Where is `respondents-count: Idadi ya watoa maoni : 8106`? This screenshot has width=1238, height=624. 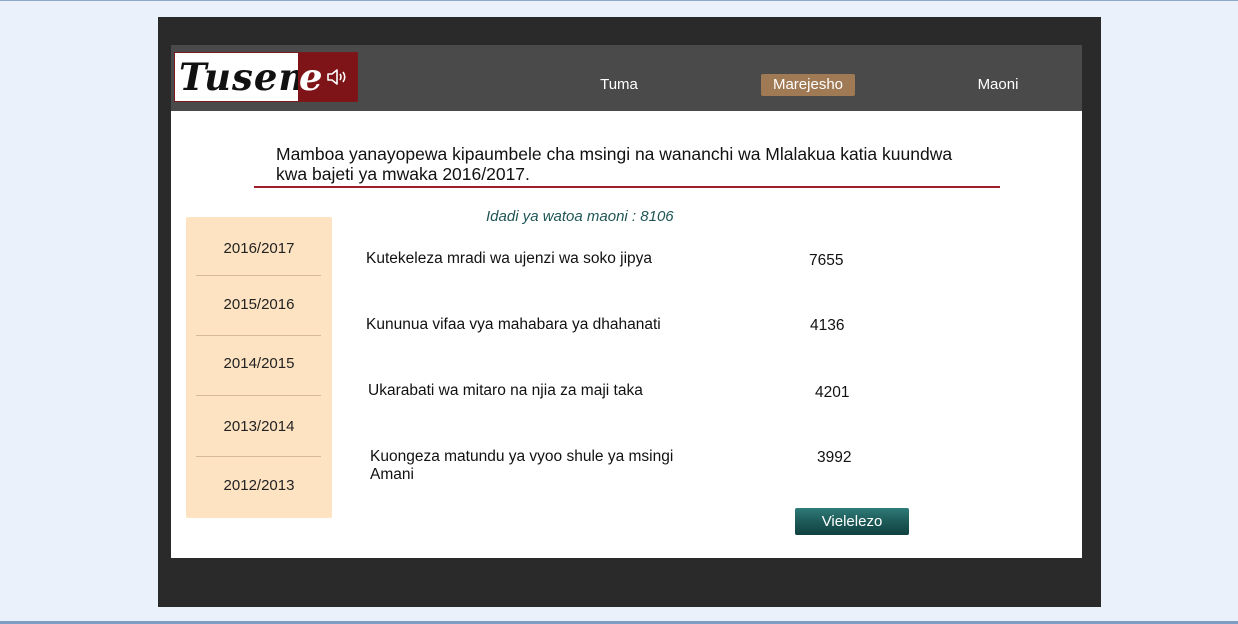
respondents-count: Idadi ya watoa maoni : 8106 is located at coordinates (580, 216).